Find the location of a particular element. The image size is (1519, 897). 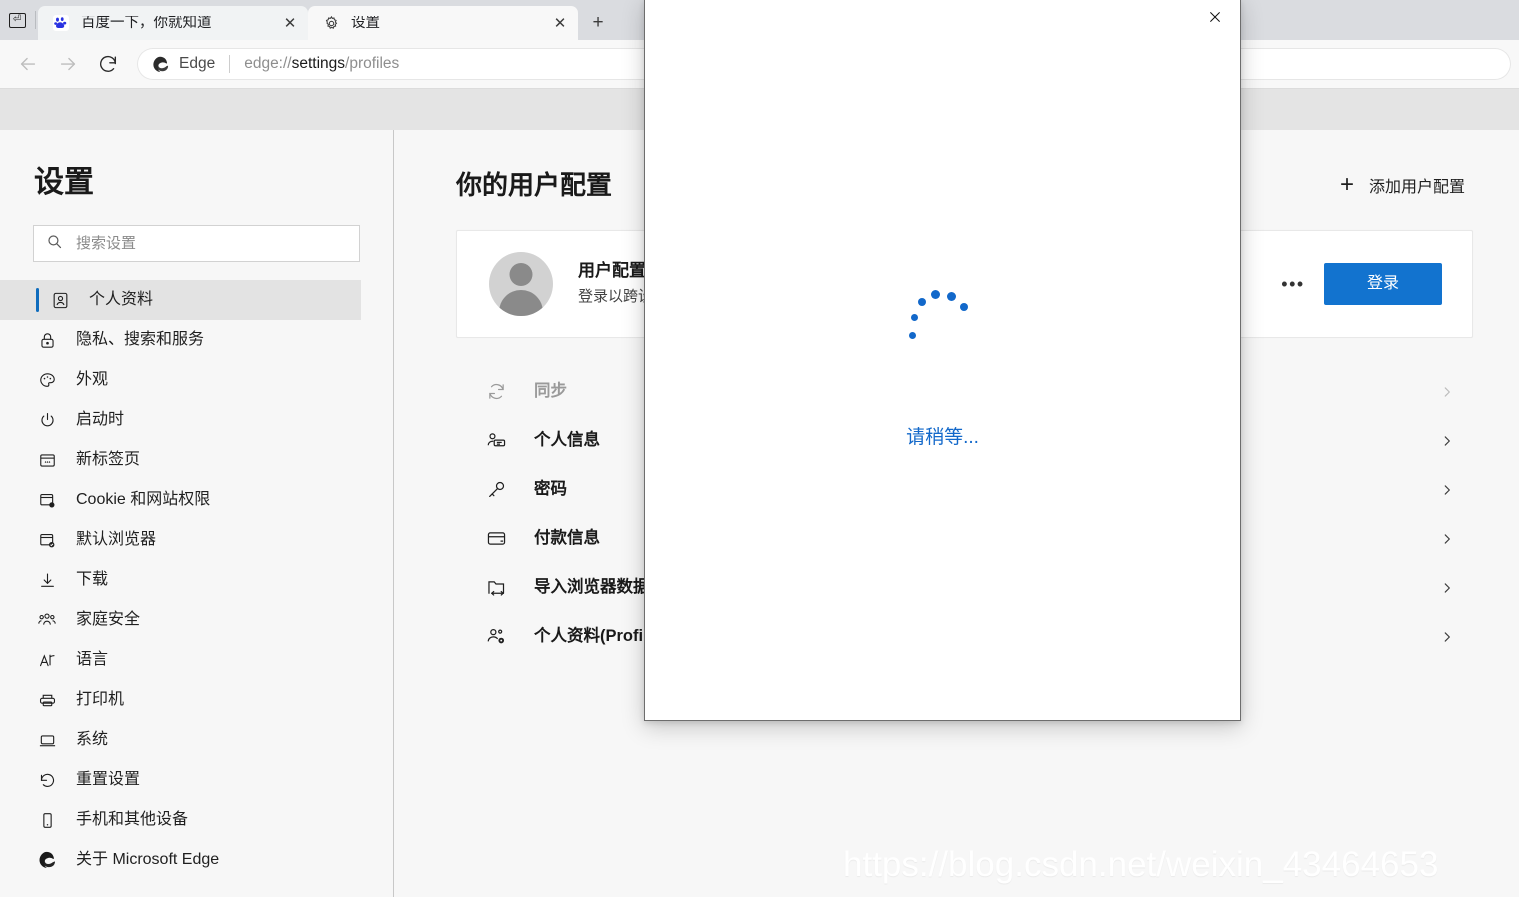

page-title: 设置 is located at coordinates (64, 182).